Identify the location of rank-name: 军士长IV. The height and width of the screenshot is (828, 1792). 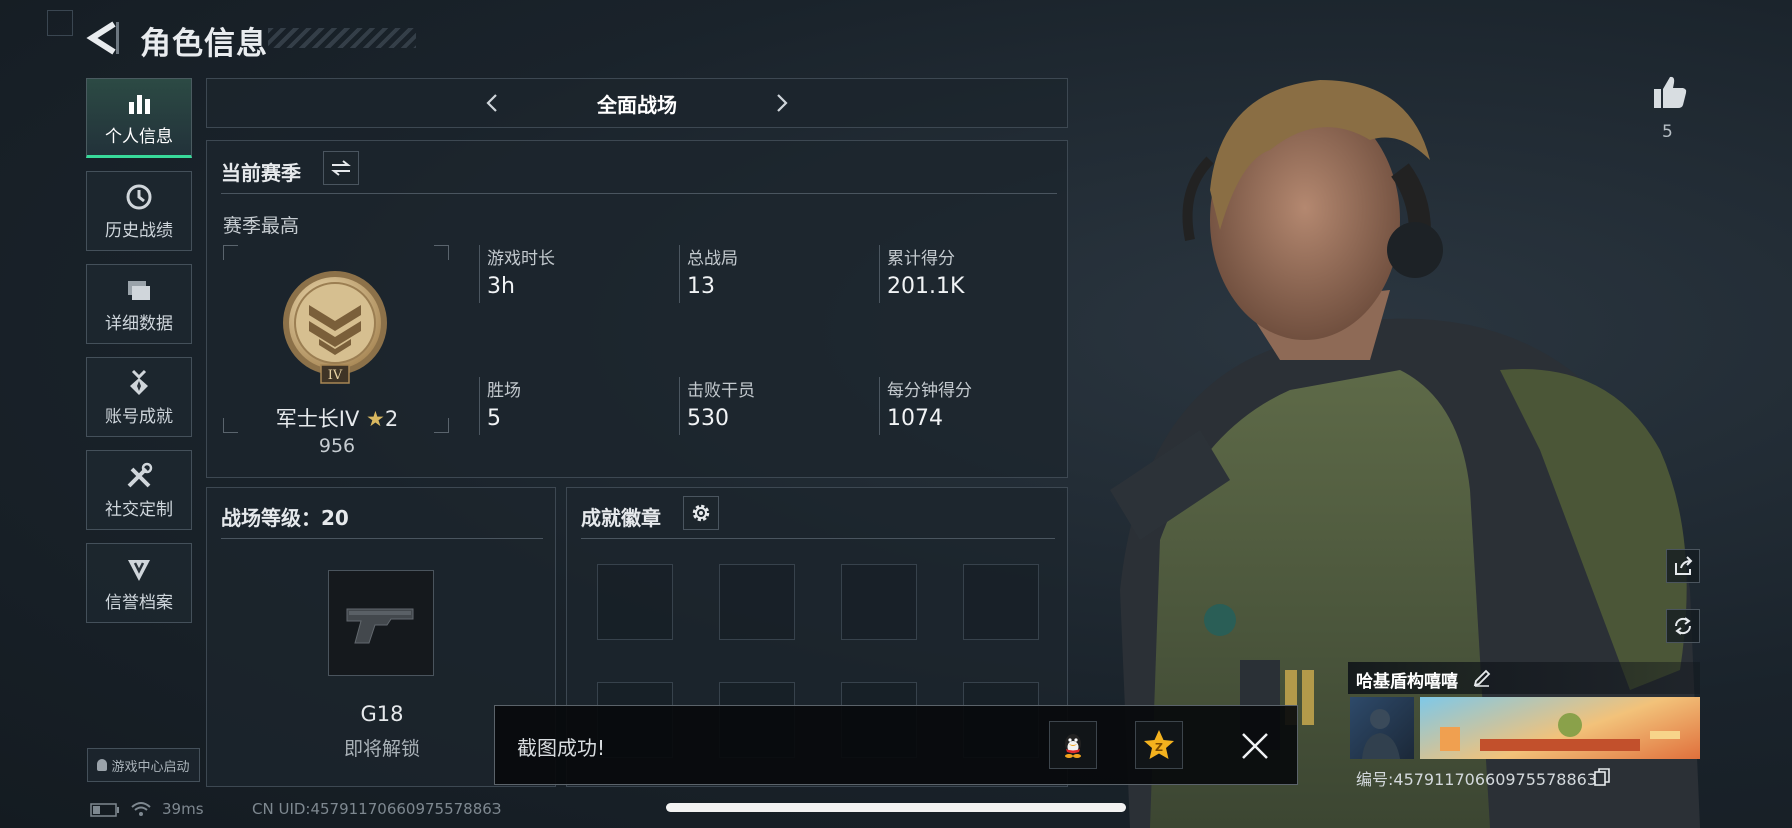
(317, 419).